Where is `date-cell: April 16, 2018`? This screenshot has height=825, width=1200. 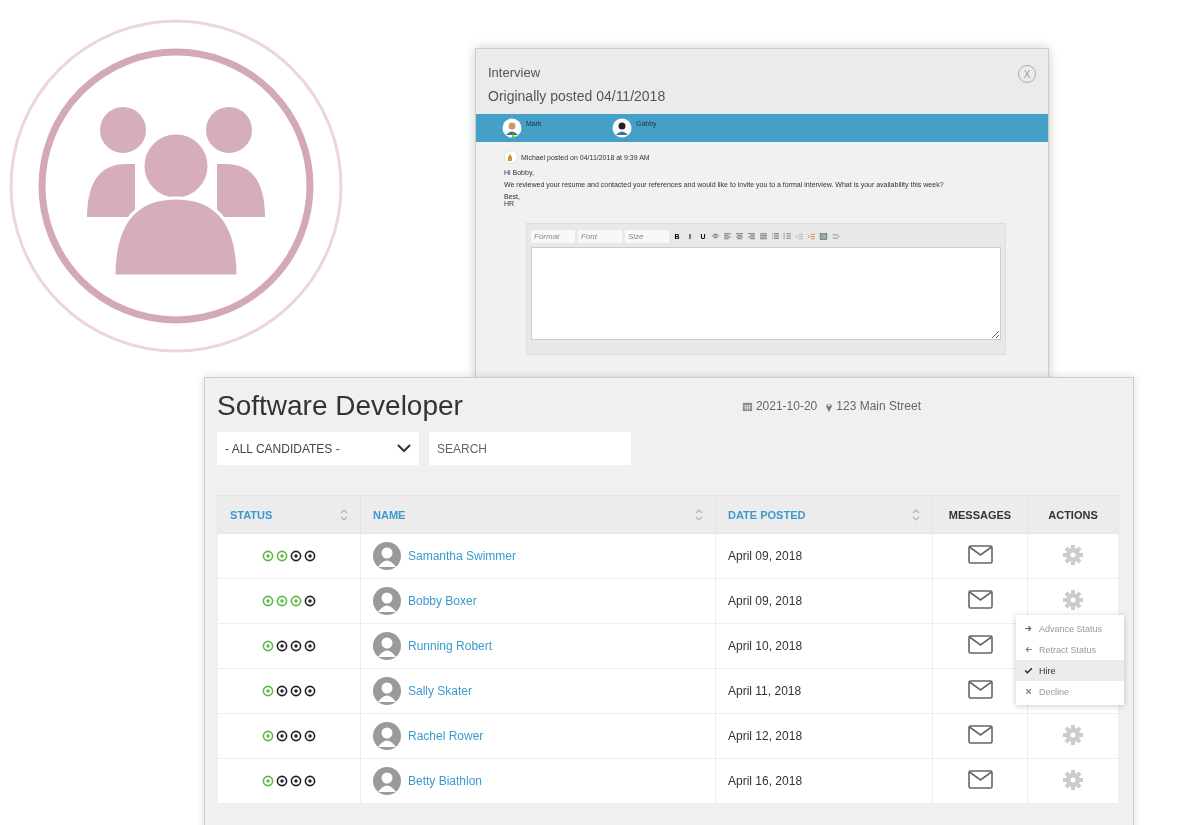
date-cell: April 16, 2018 is located at coordinates (824, 781).